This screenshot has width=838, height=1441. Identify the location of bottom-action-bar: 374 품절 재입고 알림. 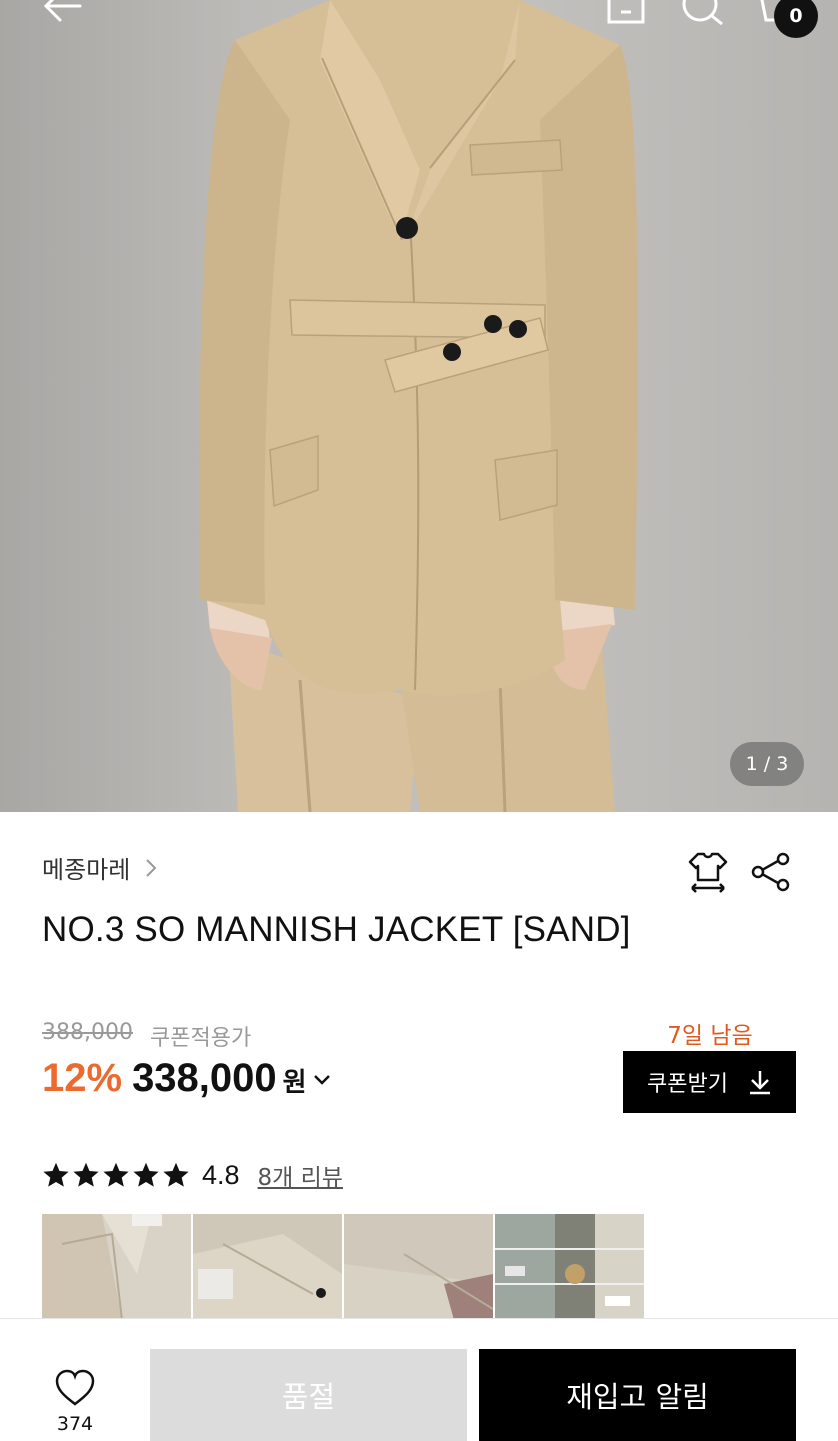
(419, 1379).